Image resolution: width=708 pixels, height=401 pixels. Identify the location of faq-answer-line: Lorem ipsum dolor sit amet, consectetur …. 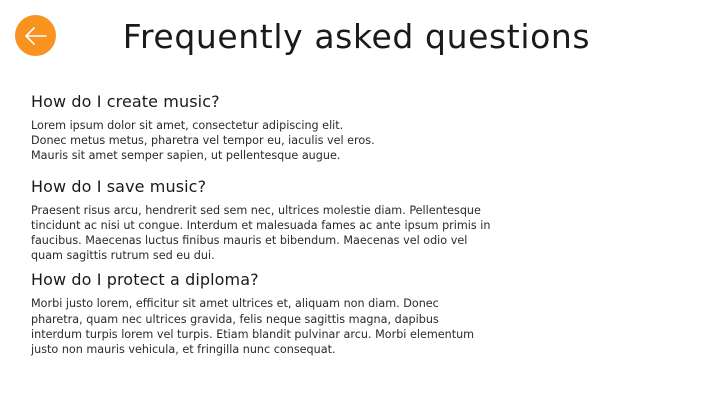
(187, 125).